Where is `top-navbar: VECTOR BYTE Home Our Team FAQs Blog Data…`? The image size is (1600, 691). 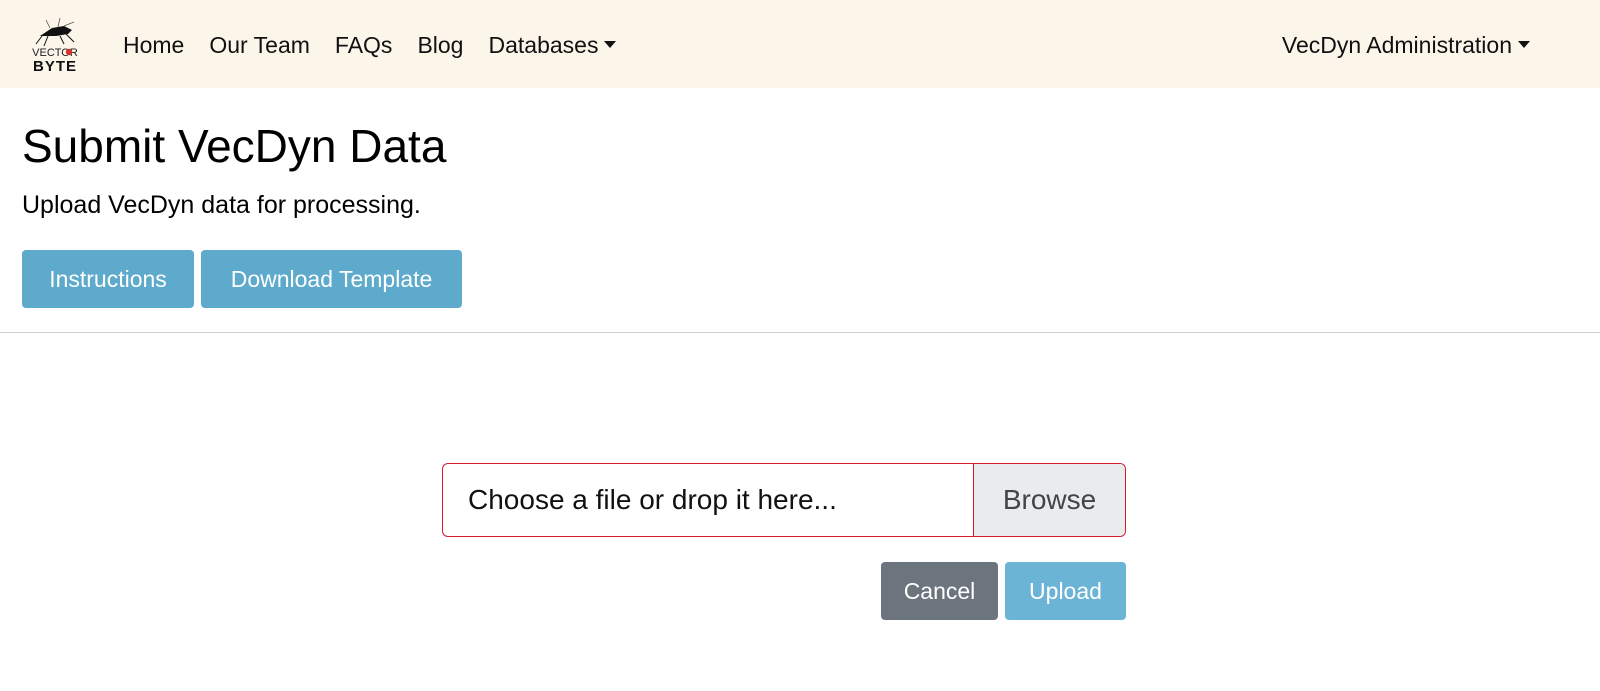
top-navbar: VECTOR BYTE Home Our Team FAQs Blog Data… is located at coordinates (800, 44).